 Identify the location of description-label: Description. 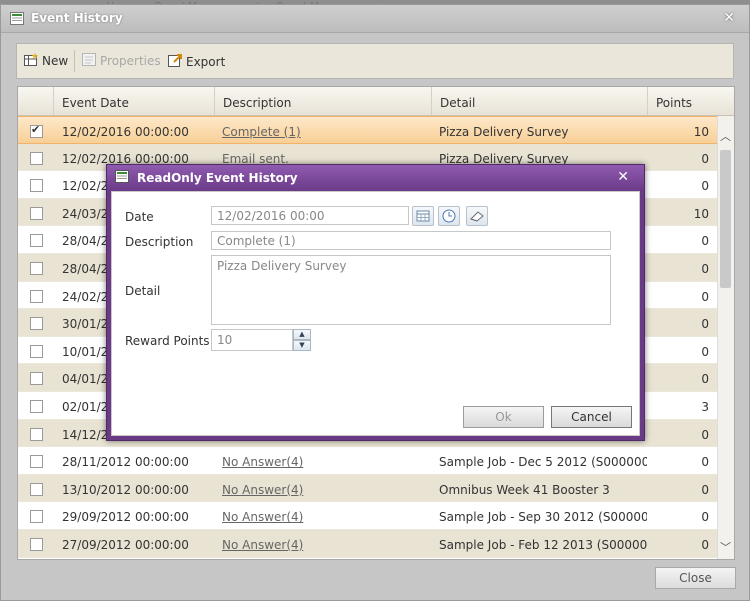
(159, 242).